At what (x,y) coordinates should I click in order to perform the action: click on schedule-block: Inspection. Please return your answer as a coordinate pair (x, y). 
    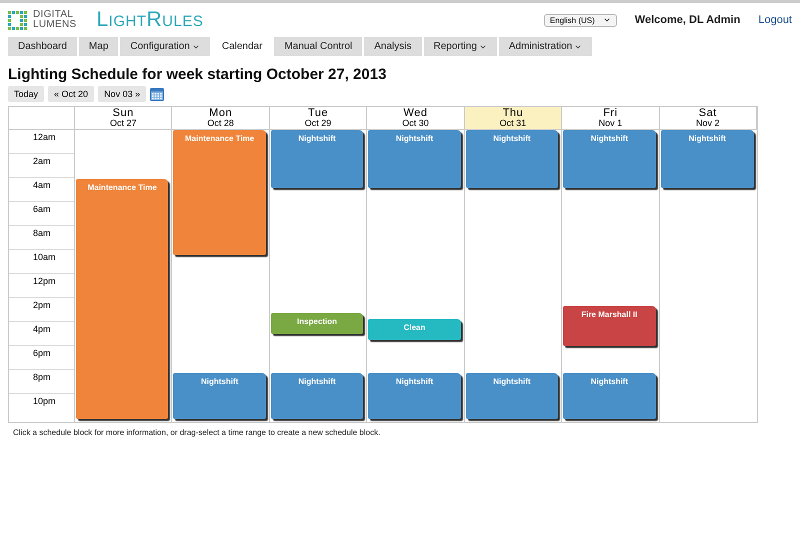
    Looking at the image, I should click on (317, 323).